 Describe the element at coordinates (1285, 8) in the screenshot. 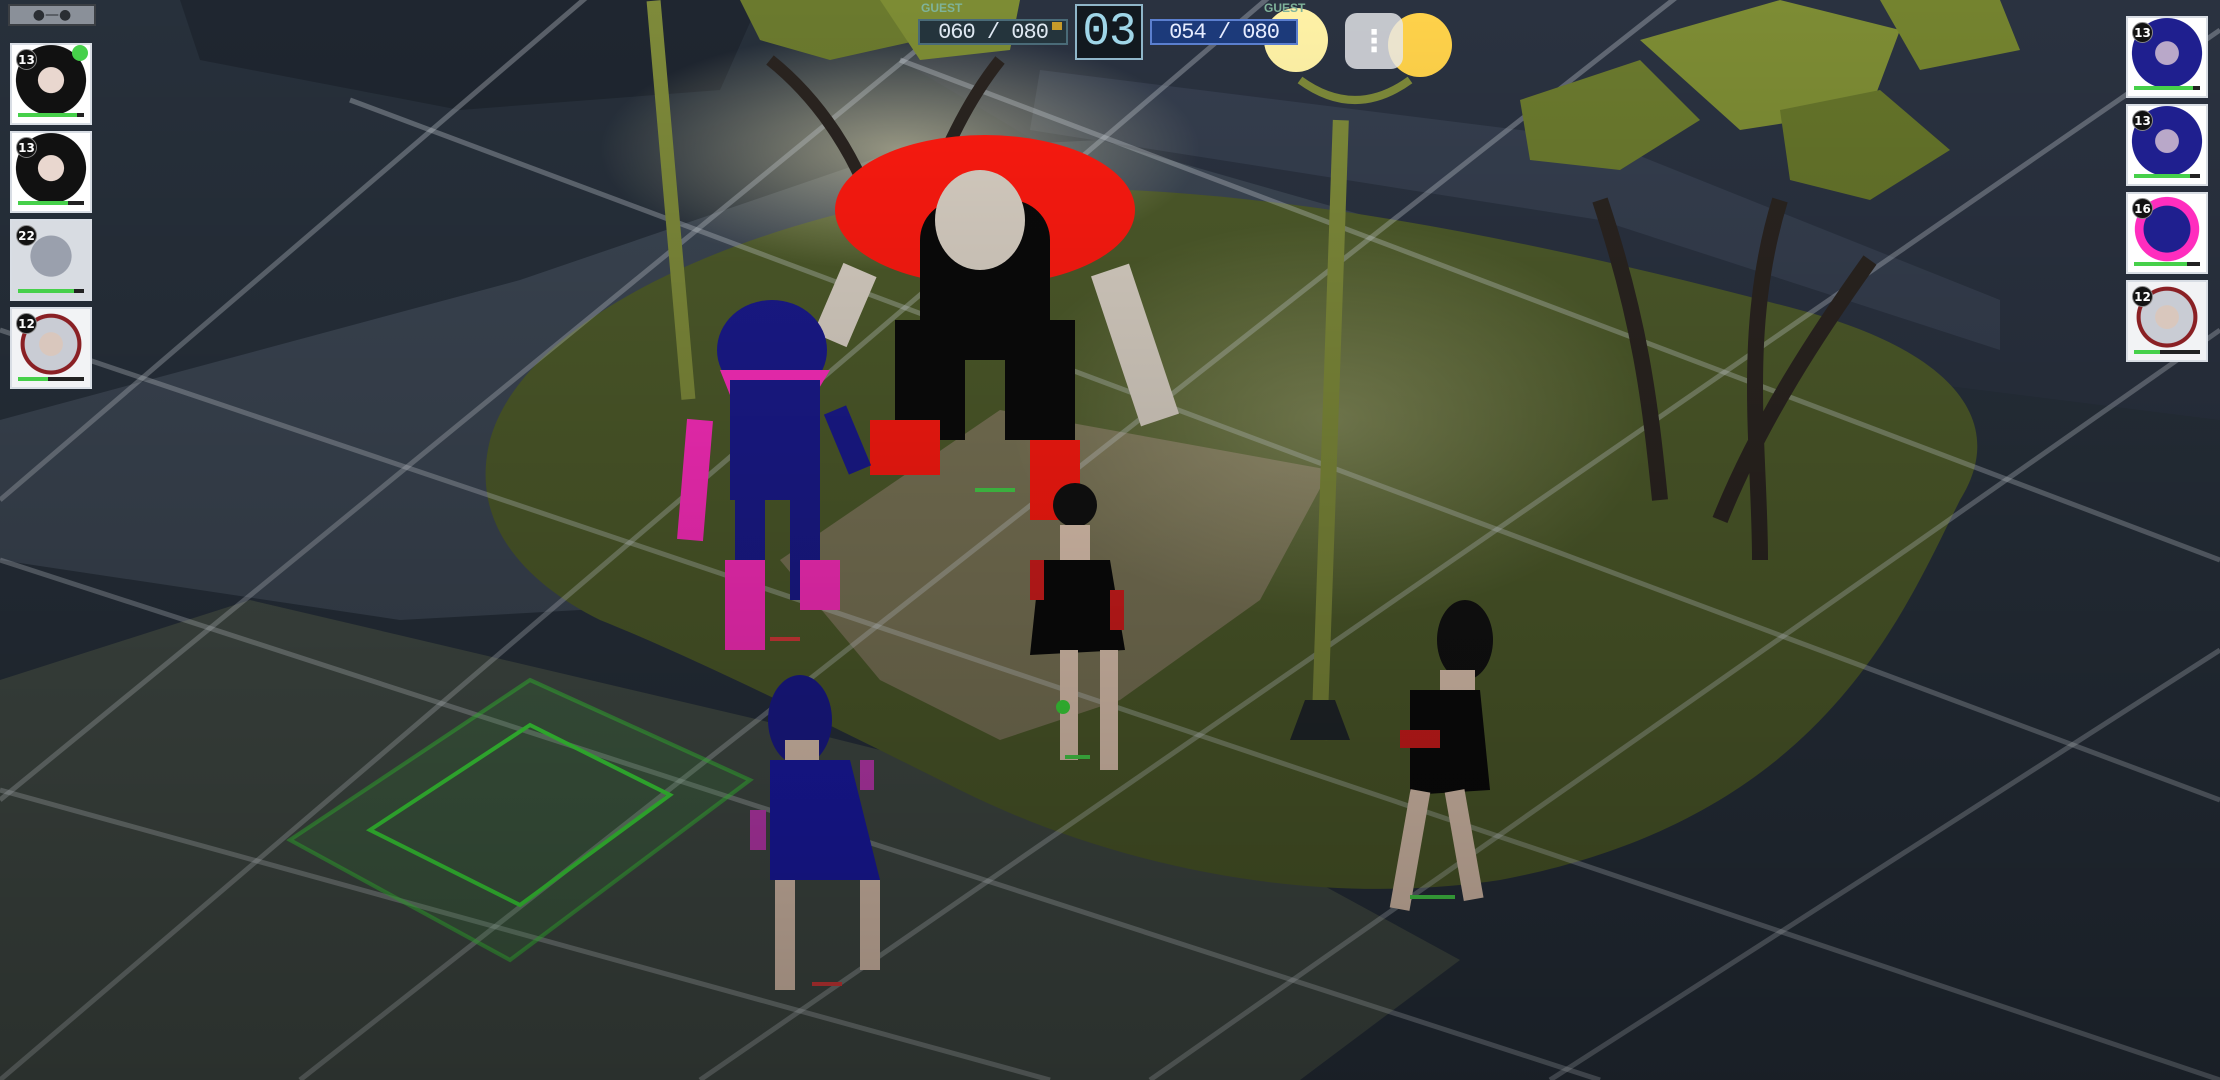

I see `right-team-label: GUEST` at that location.